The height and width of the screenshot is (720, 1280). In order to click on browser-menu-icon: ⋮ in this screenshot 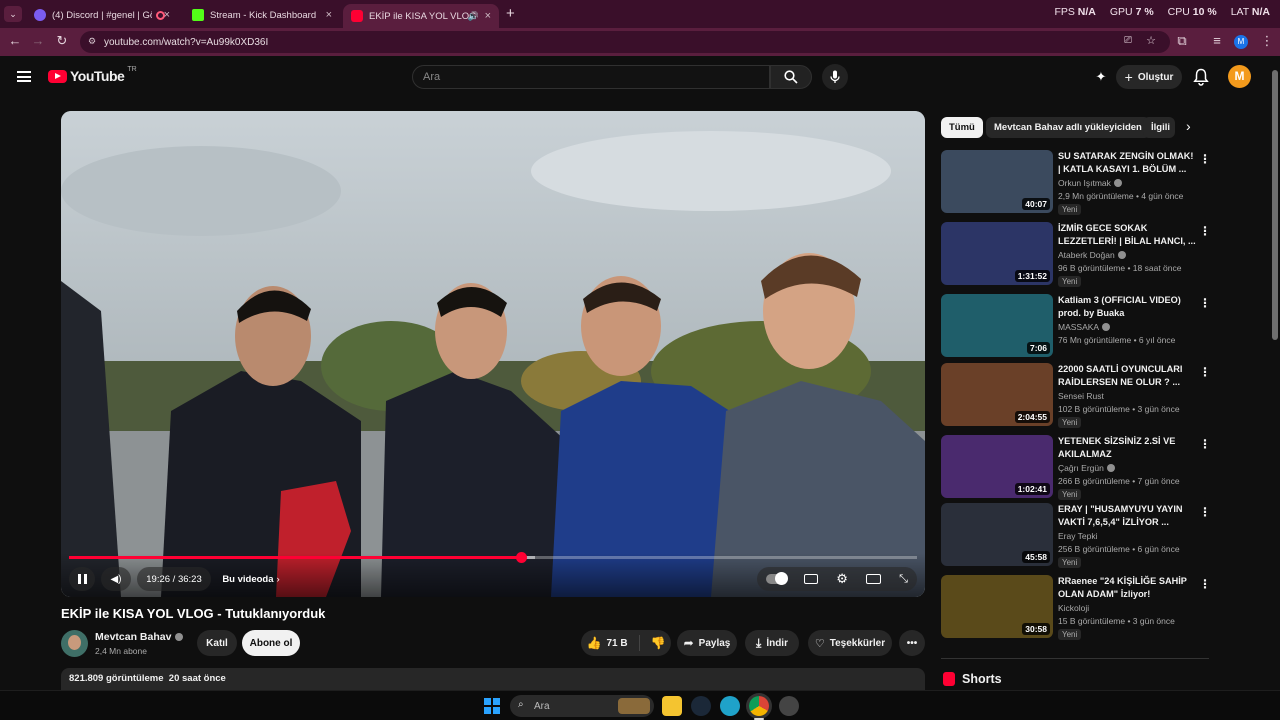, I will do `click(1267, 41)`.